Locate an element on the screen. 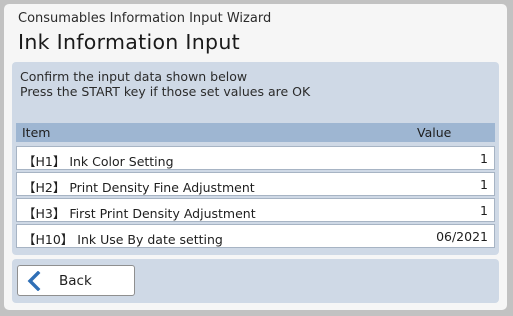  row-item-label: 【H1】 Ink Color Setting is located at coordinates (98, 161).